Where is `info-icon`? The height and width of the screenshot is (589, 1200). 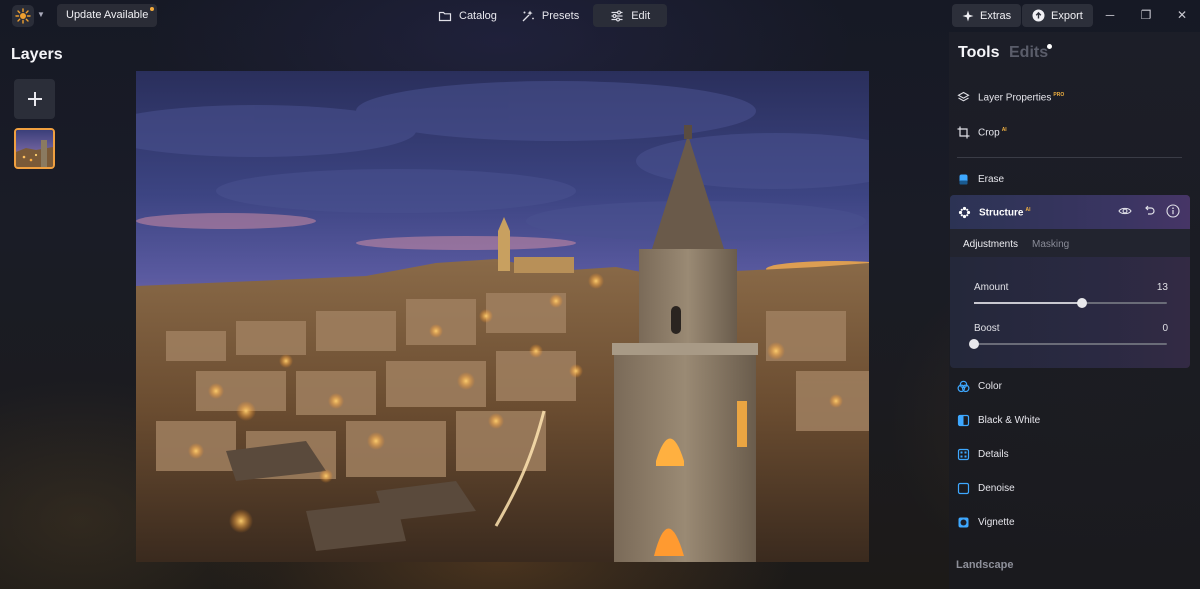 info-icon is located at coordinates (1173, 211).